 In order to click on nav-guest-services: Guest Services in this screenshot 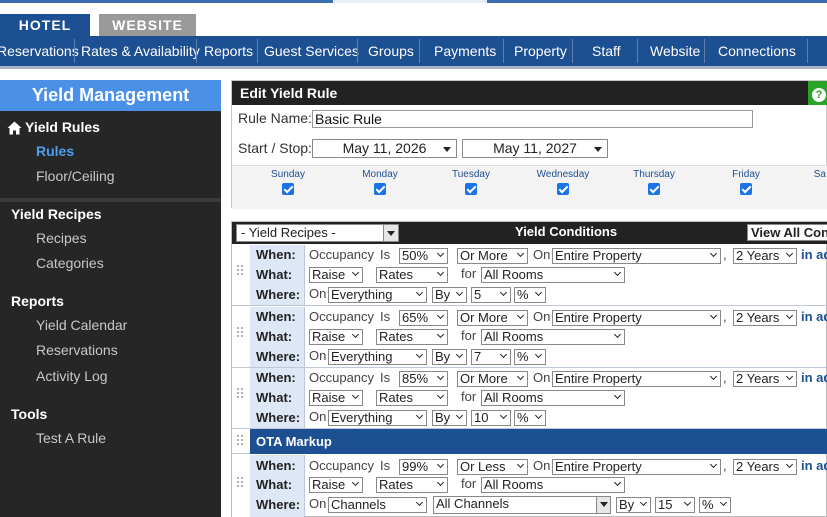, I will do `click(311, 51)`.